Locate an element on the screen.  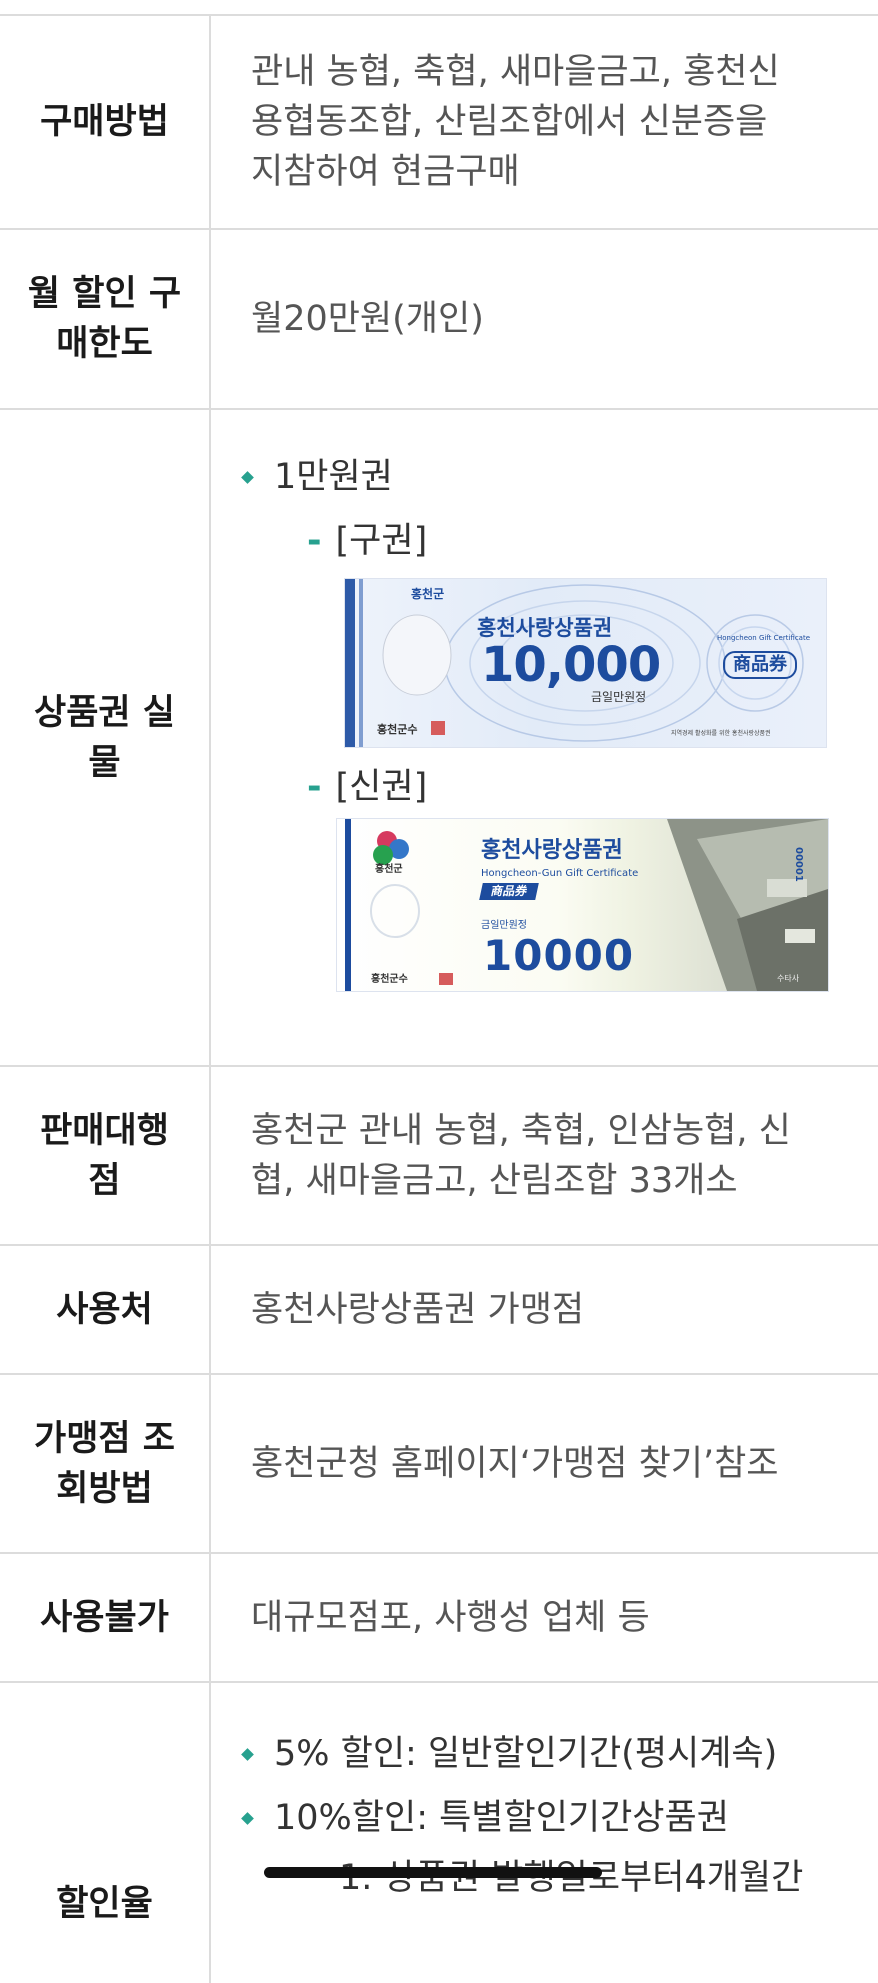
new-voucher-title: 홍천사랑상품권 is located at coordinates (552, 850).